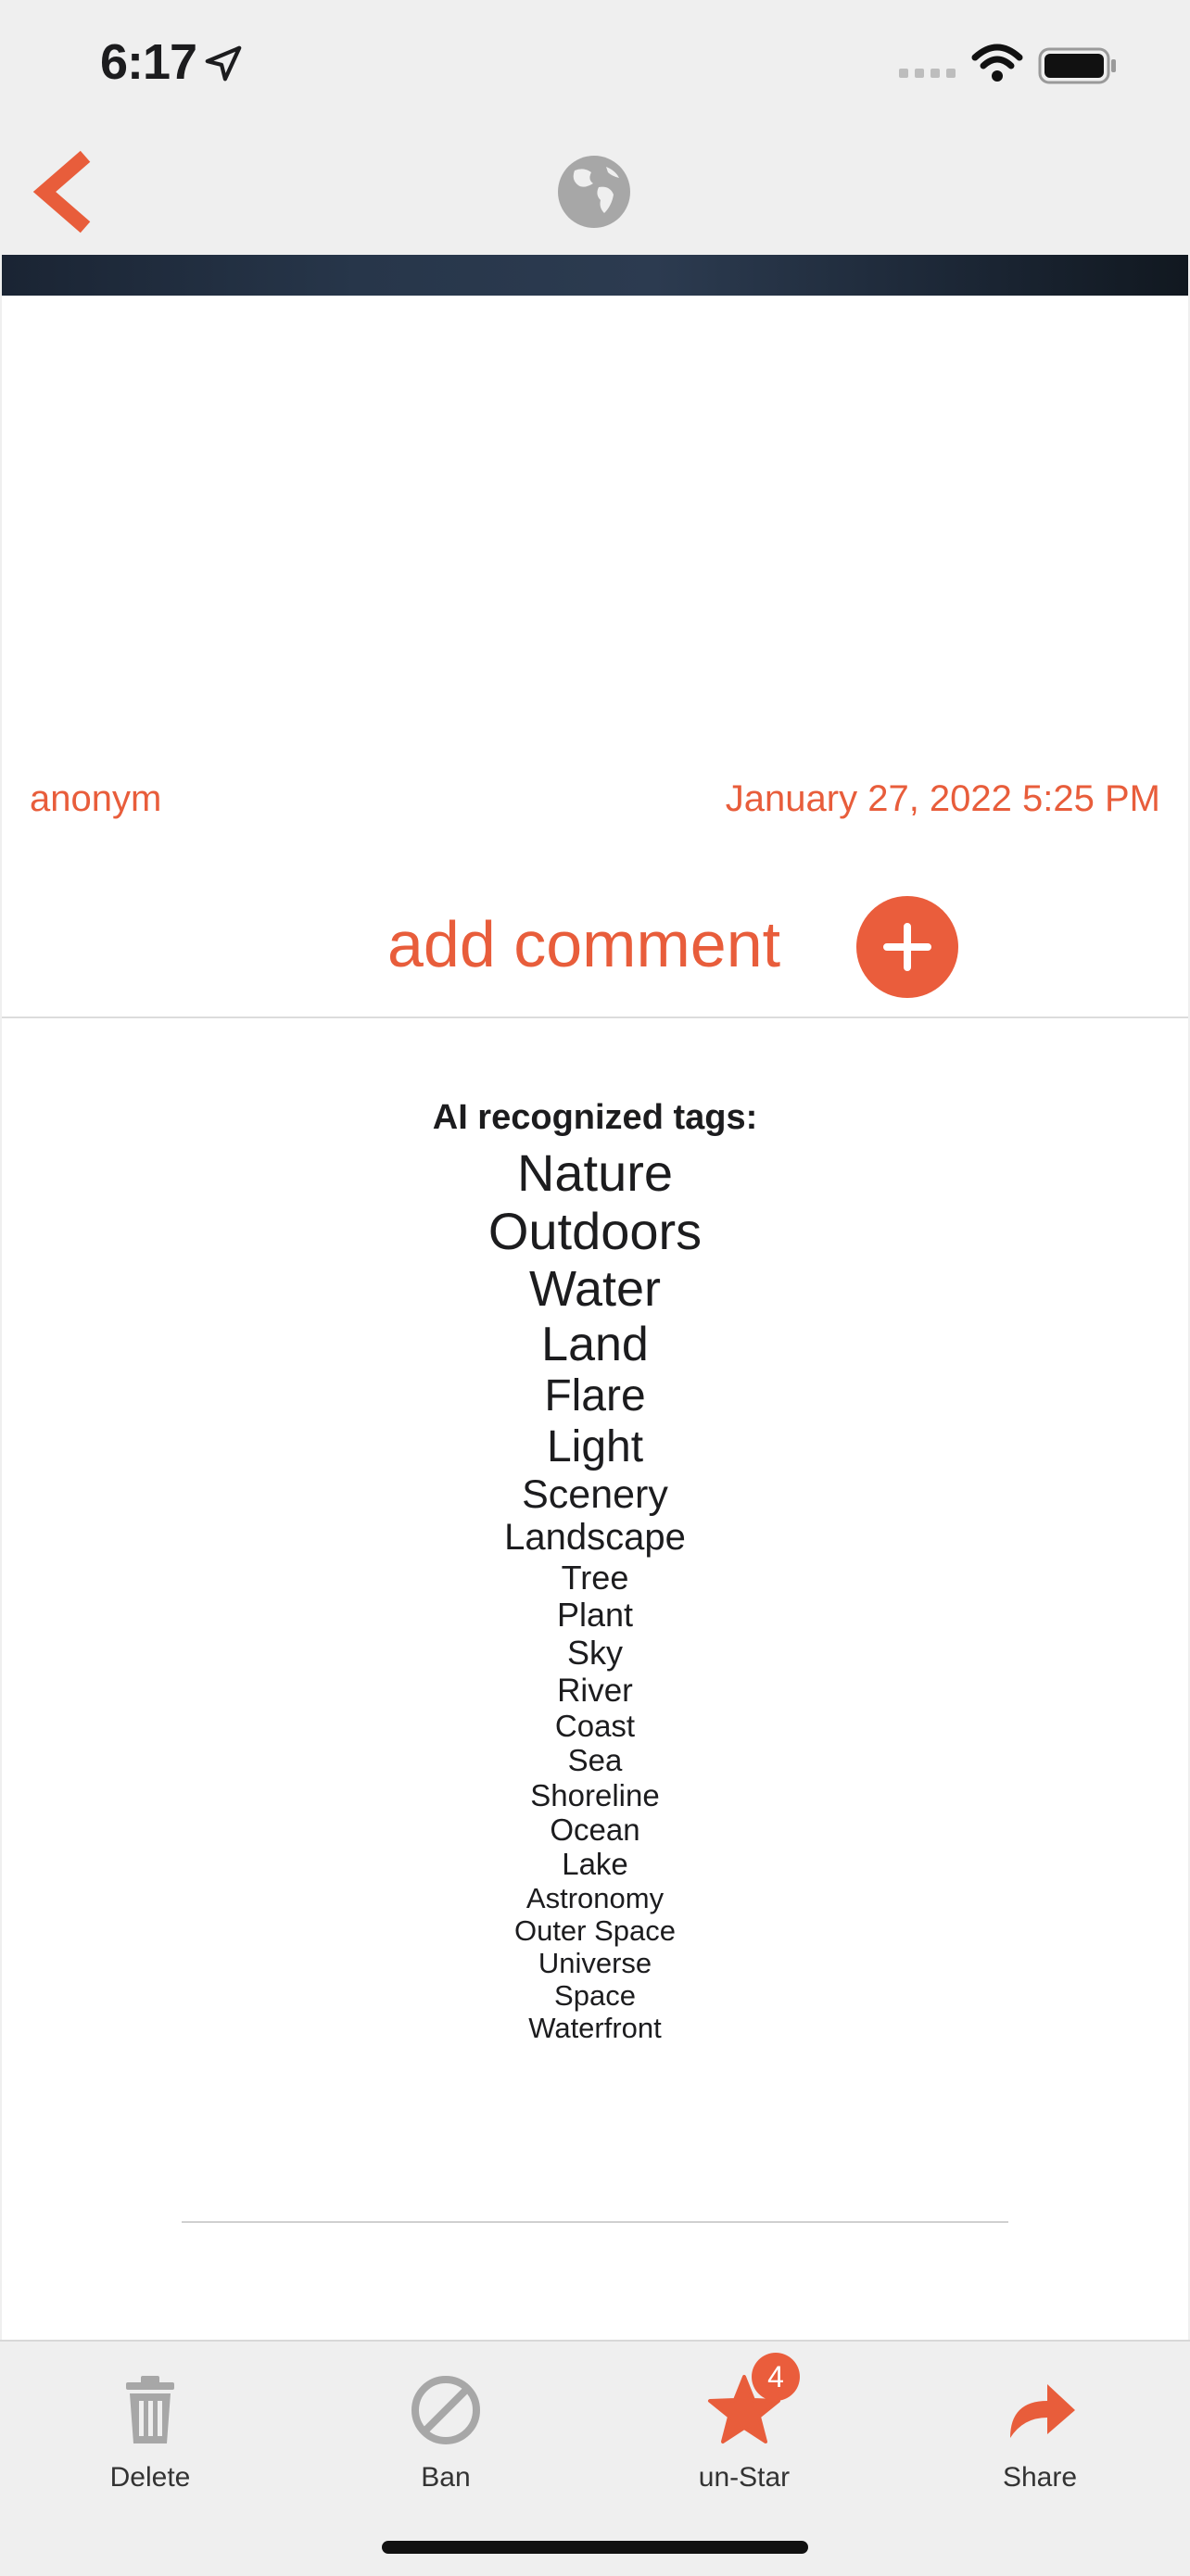 The width and height of the screenshot is (1190, 2576). I want to click on tag-item: Outer Space, so click(595, 1930).